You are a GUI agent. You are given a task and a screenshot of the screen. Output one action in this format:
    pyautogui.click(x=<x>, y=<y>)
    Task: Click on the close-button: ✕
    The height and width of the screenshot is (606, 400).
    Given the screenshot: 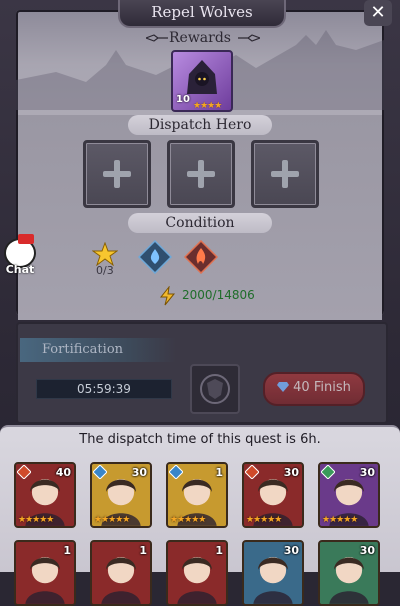 What is the action you would take?
    pyautogui.click(x=378, y=13)
    